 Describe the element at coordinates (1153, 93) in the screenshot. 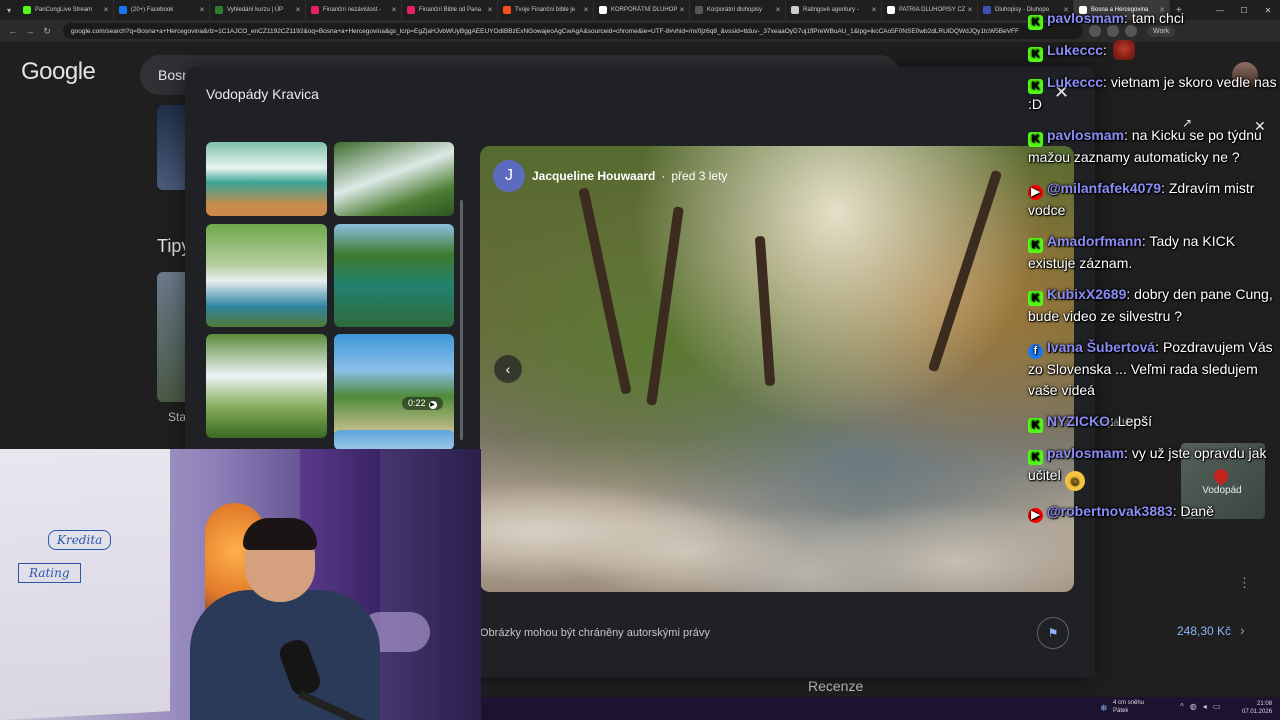

I see `chat-message: K Lukeccc: vietnam je skoro vedle nas :D` at that location.